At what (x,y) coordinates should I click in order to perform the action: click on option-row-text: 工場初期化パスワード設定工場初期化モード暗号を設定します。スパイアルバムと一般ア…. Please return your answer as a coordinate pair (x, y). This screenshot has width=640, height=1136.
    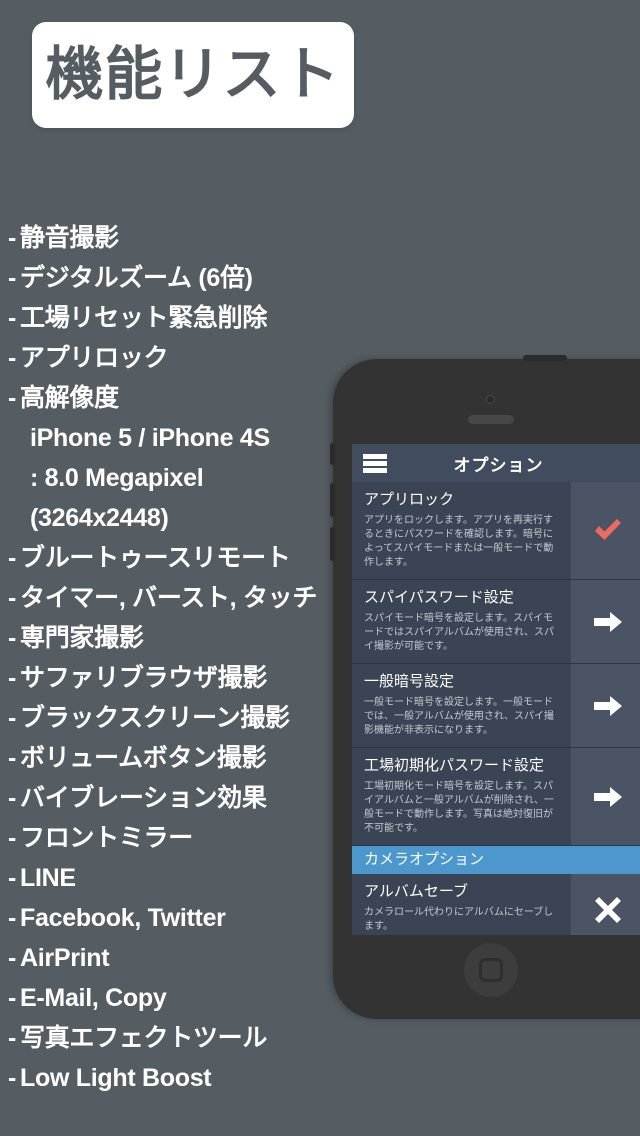
    Looking at the image, I should click on (461, 796).